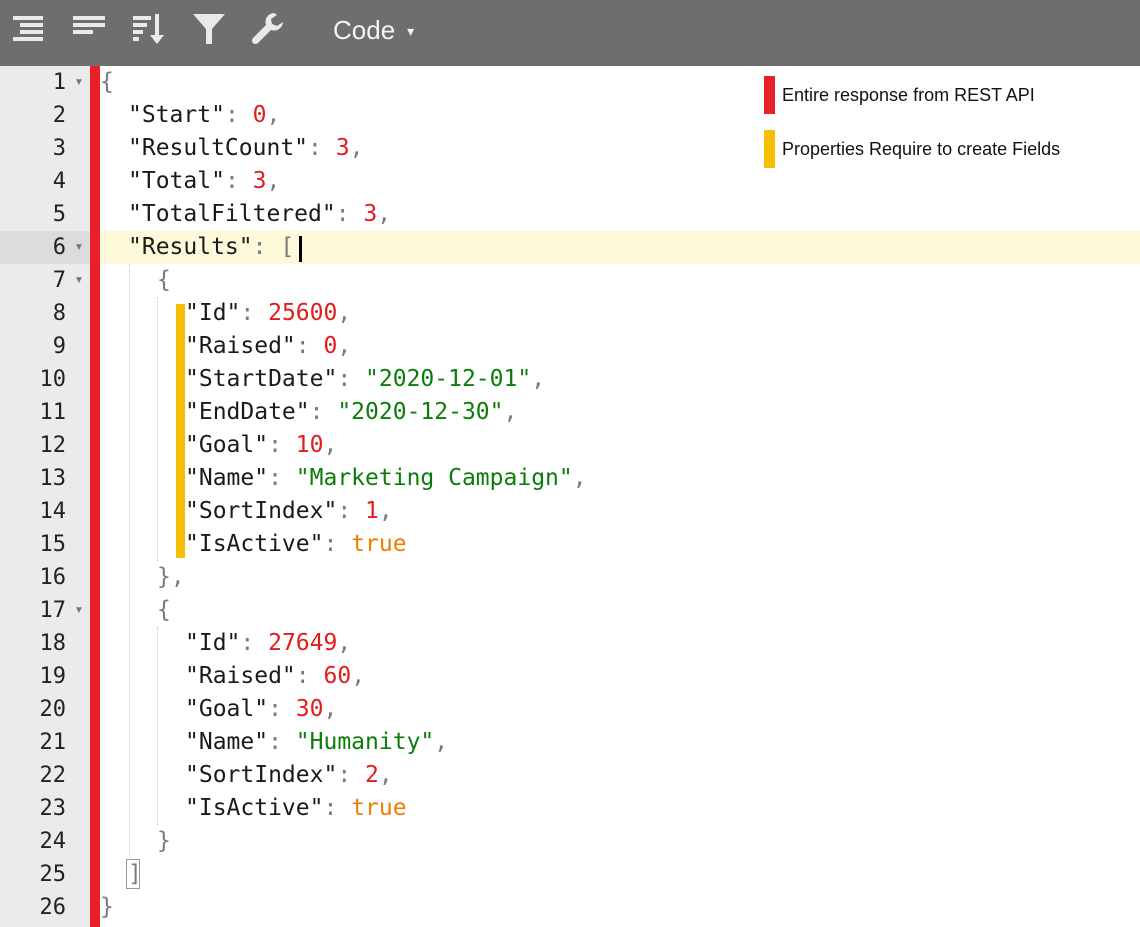  Describe the element at coordinates (247, 412) in the screenshot. I see `code-token: "EndDate"` at that location.